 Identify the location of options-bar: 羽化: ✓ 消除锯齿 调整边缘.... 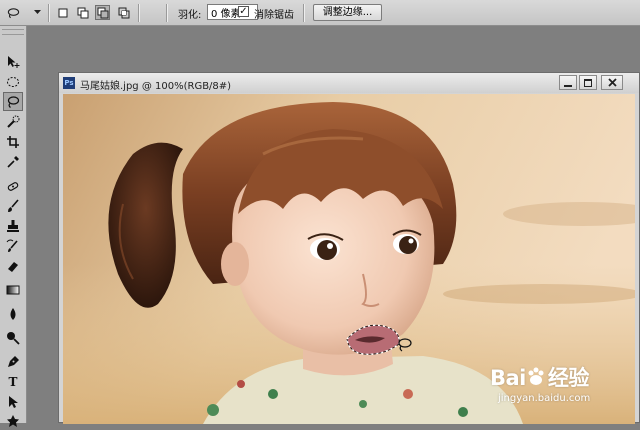
(320, 13).